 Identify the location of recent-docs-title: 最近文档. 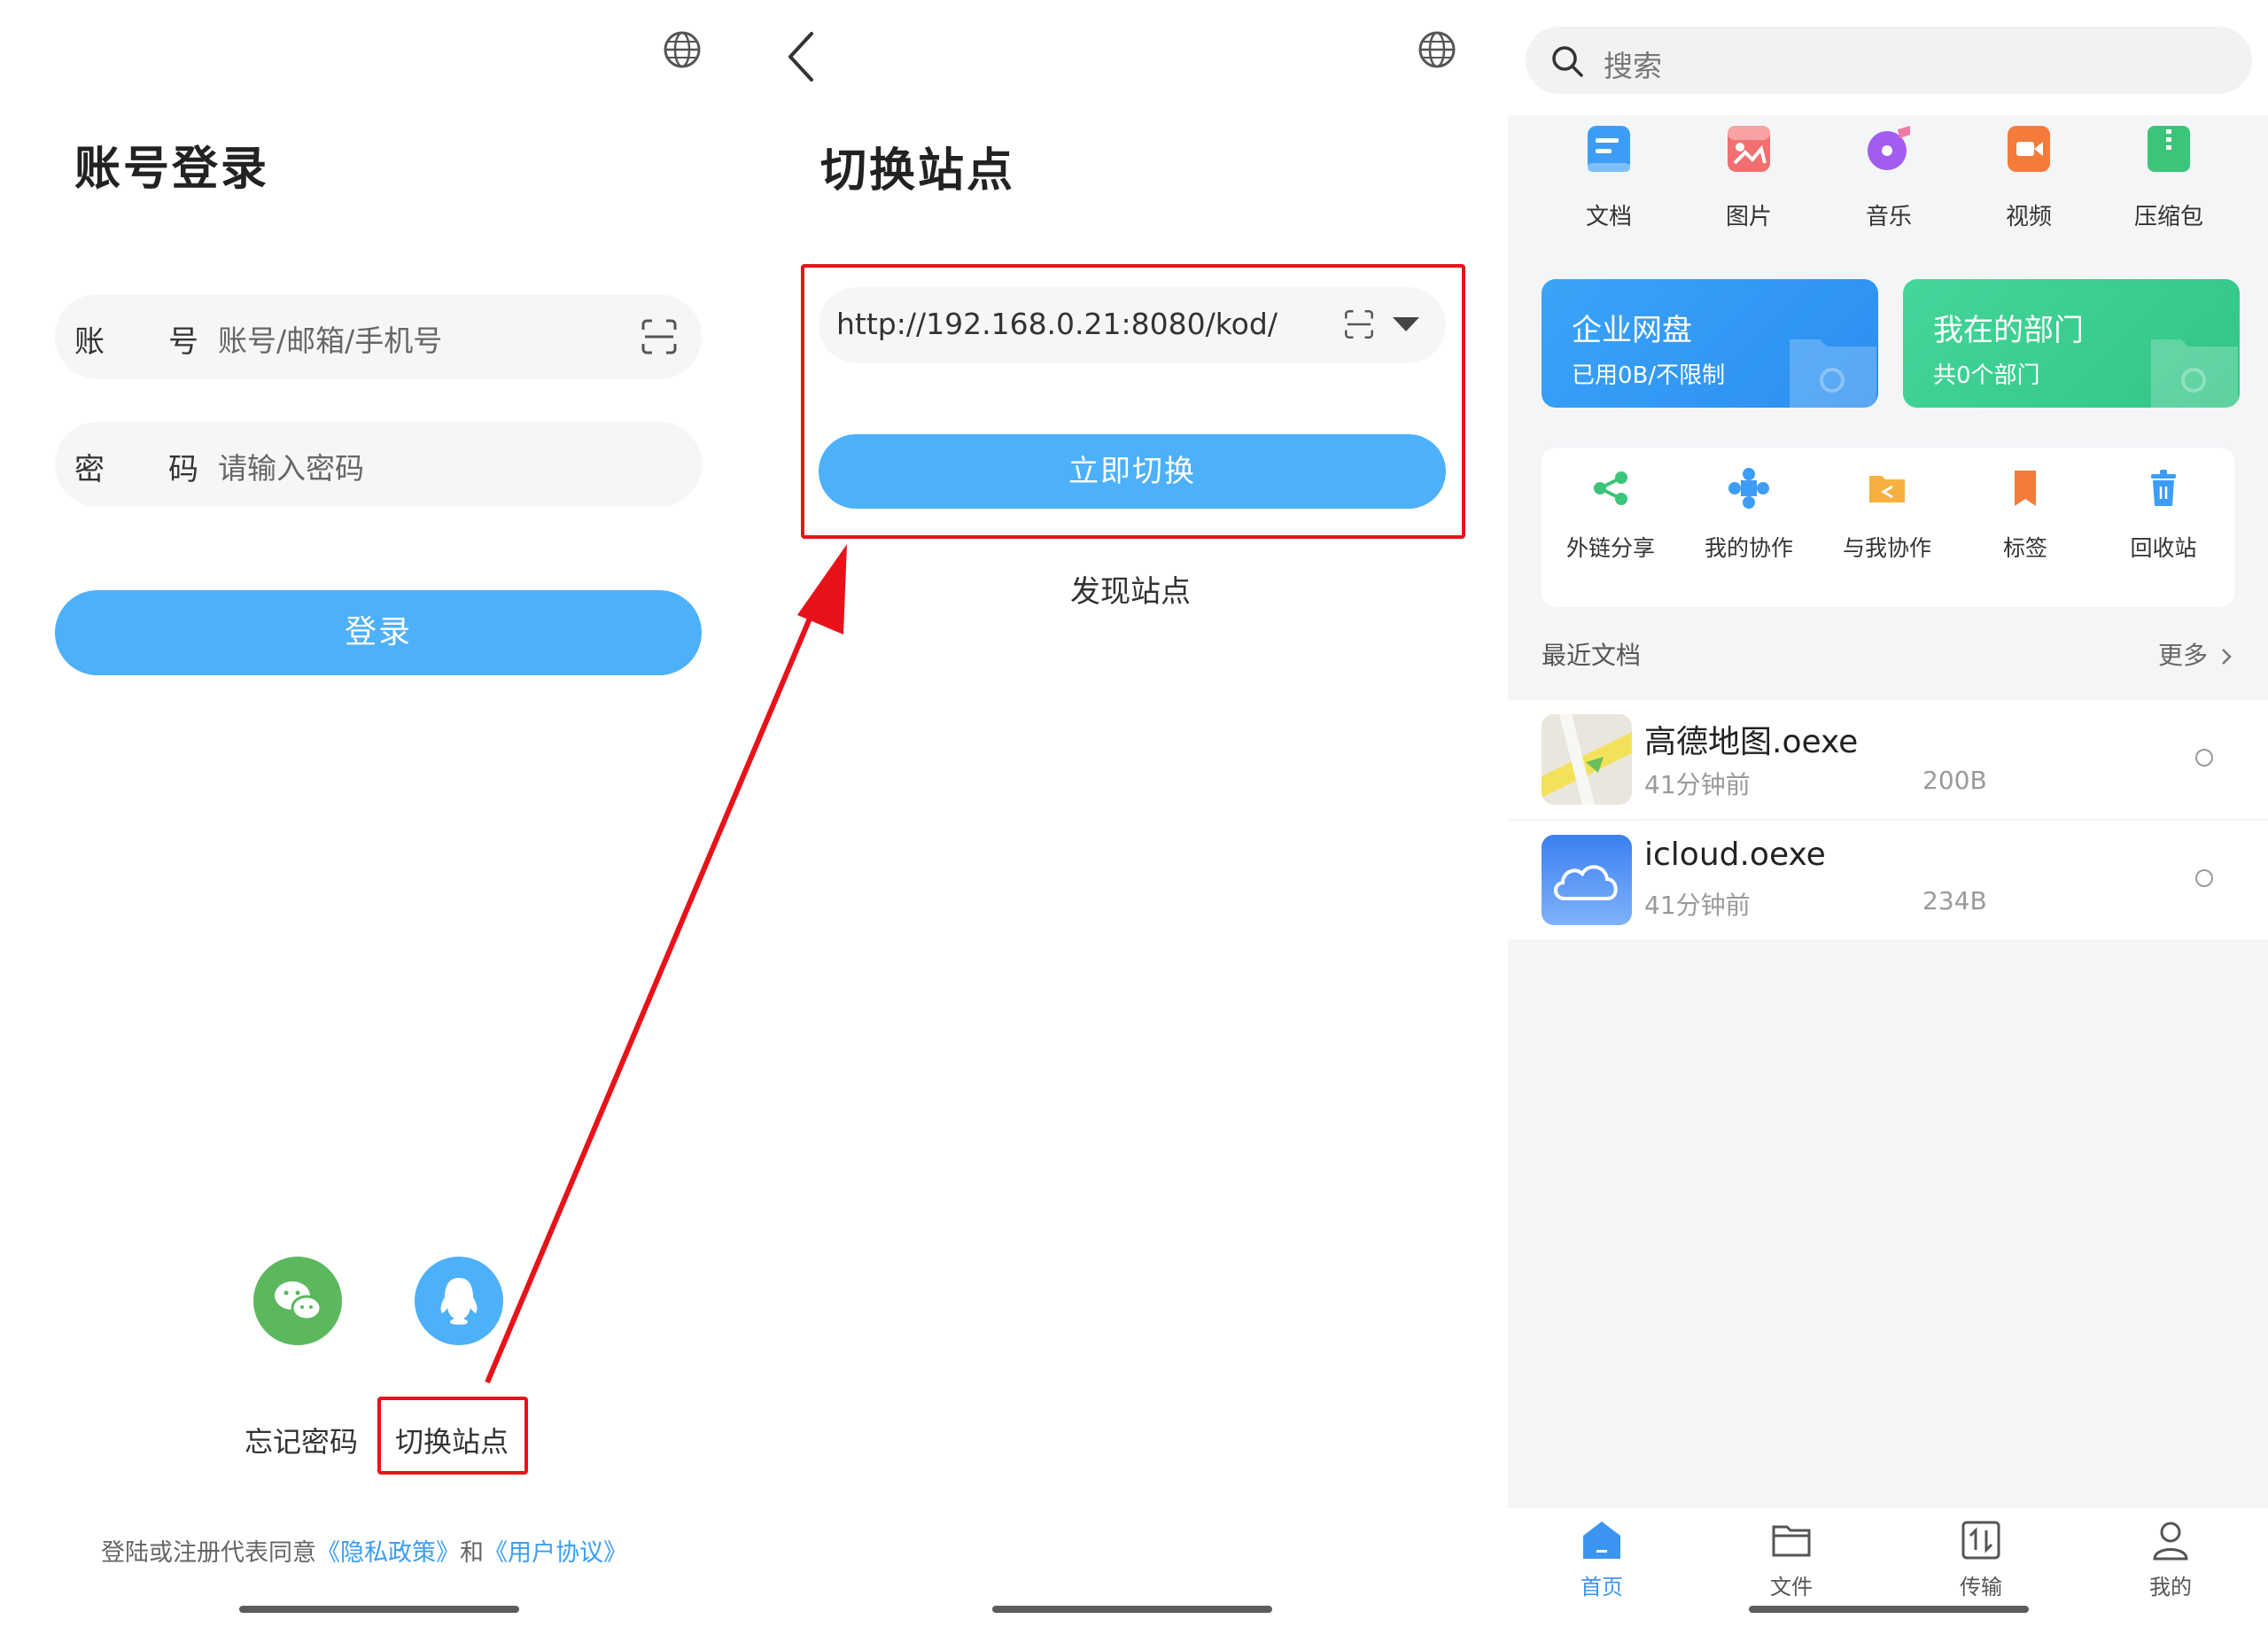
(1592, 655).